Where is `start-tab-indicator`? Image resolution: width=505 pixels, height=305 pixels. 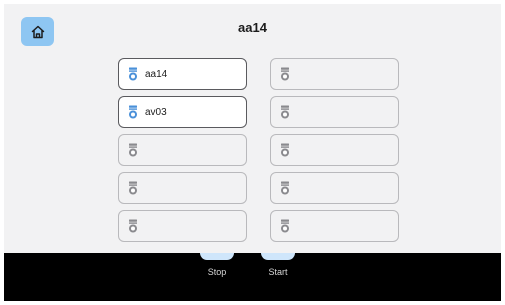
start-tab-indicator is located at coordinates (278, 256).